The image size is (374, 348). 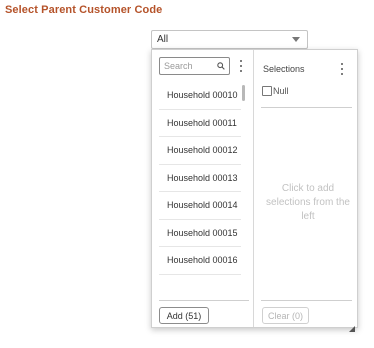 What do you see at coordinates (281, 91) in the screenshot?
I see `null-label: Null` at bounding box center [281, 91].